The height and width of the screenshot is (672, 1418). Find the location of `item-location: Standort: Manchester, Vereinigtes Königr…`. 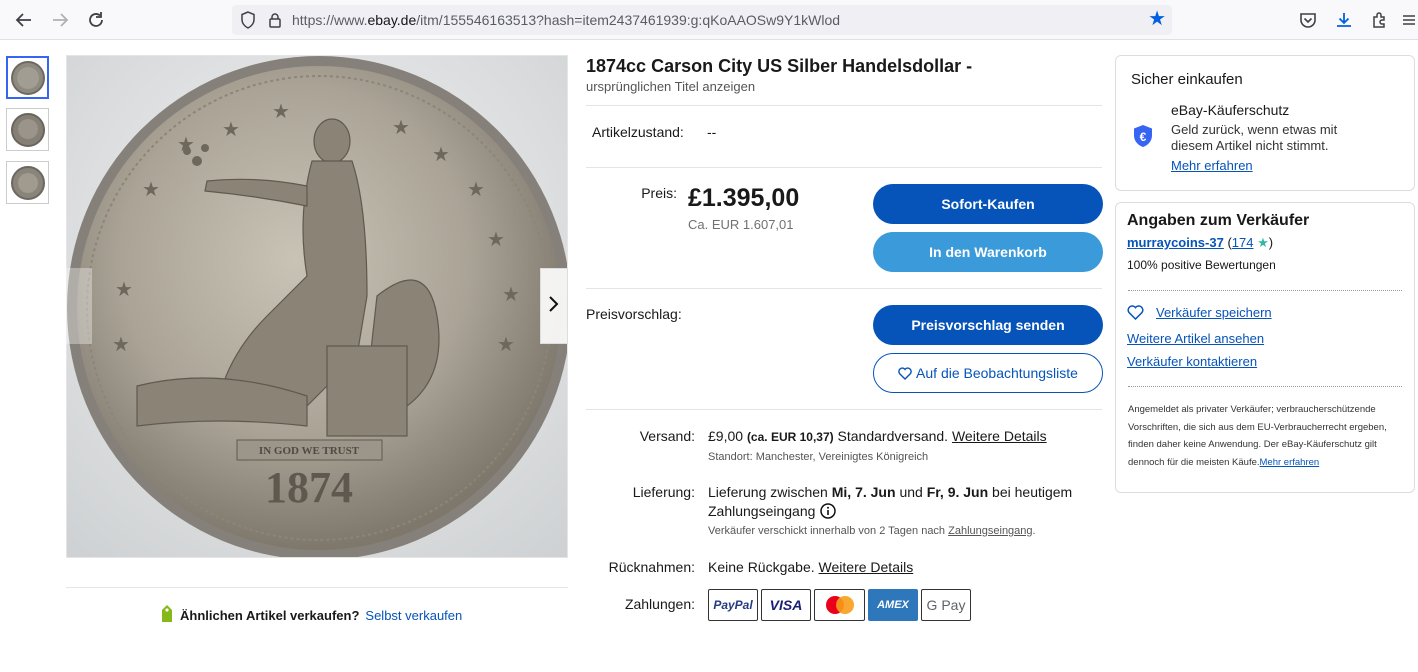

item-location: Standort: Manchester, Vereinigtes Königr… is located at coordinates (818, 457).